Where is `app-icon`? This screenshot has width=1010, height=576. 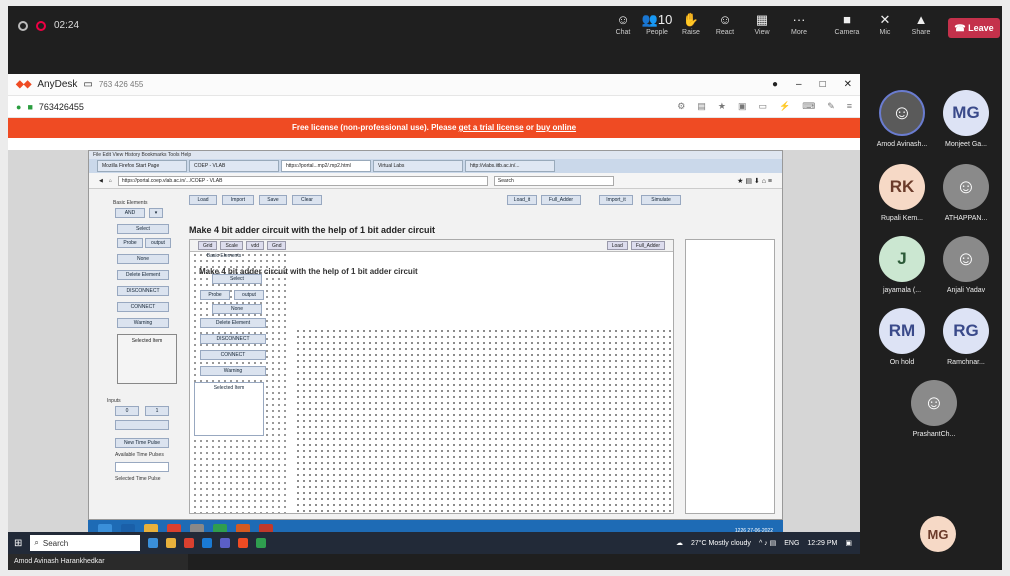
app-icon is located at coordinates (261, 543).